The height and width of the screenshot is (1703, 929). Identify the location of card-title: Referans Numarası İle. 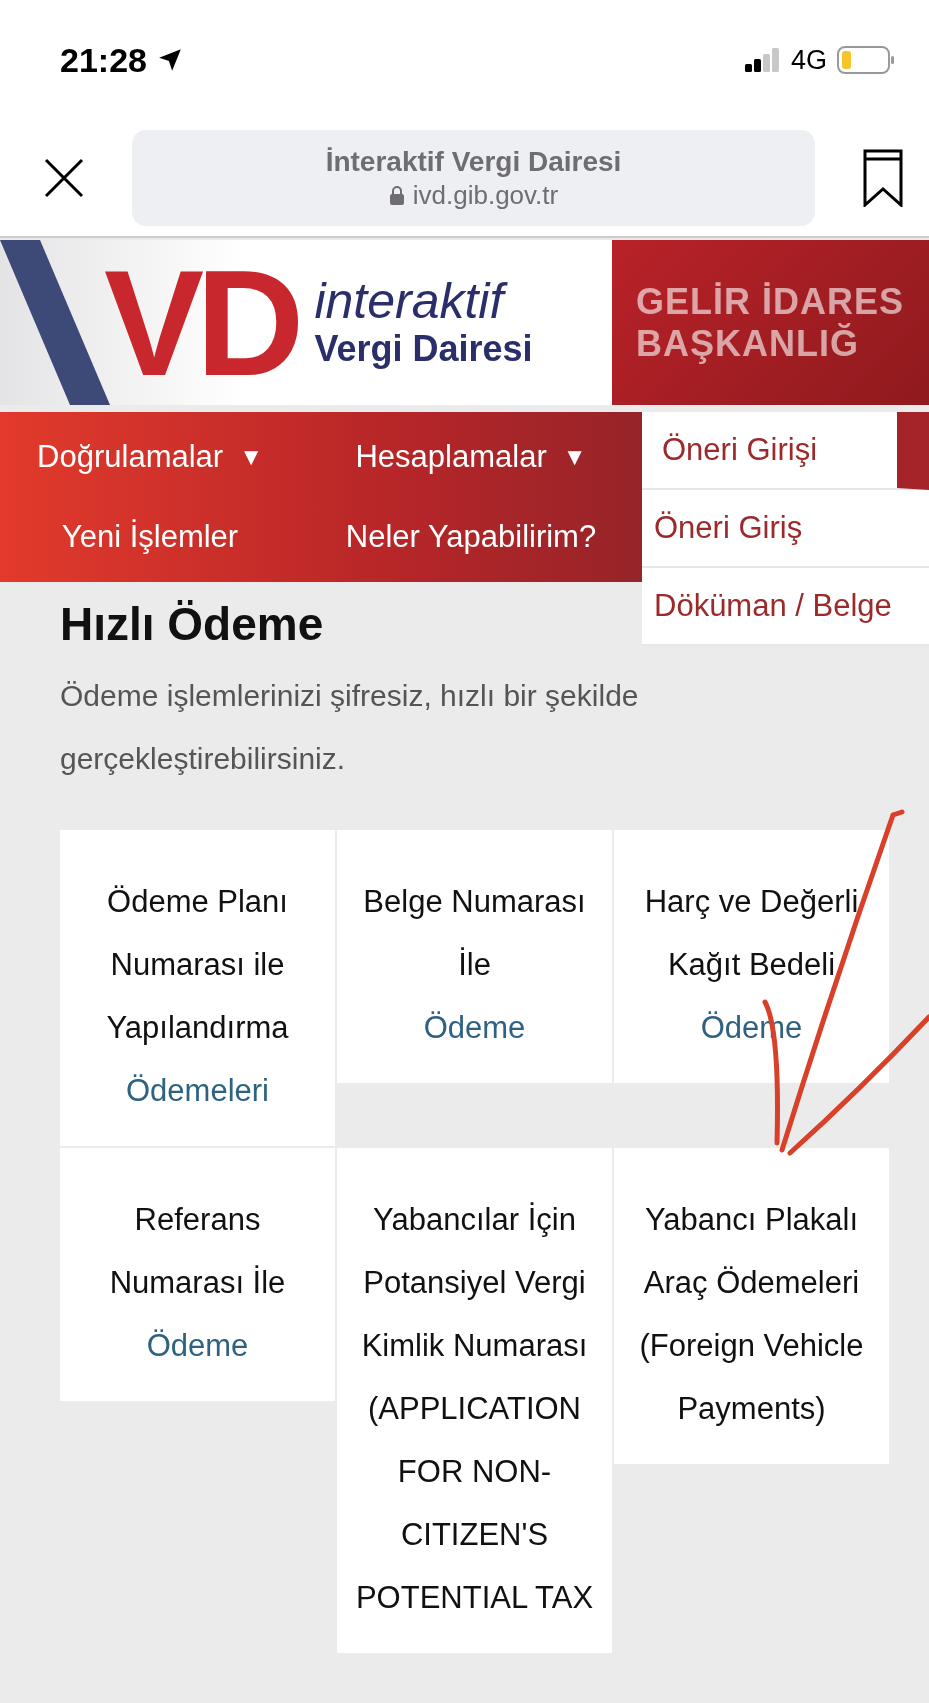
(197, 1252).